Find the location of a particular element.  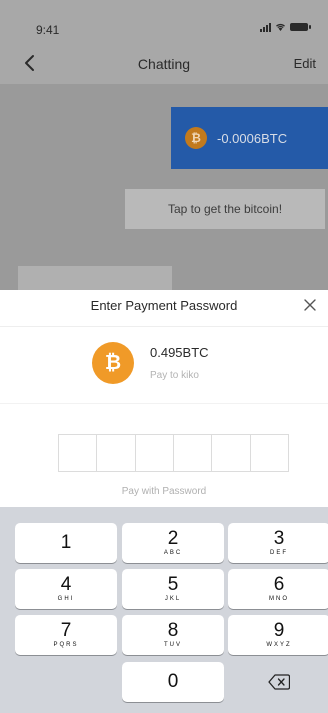

close-icon is located at coordinates (310, 305).